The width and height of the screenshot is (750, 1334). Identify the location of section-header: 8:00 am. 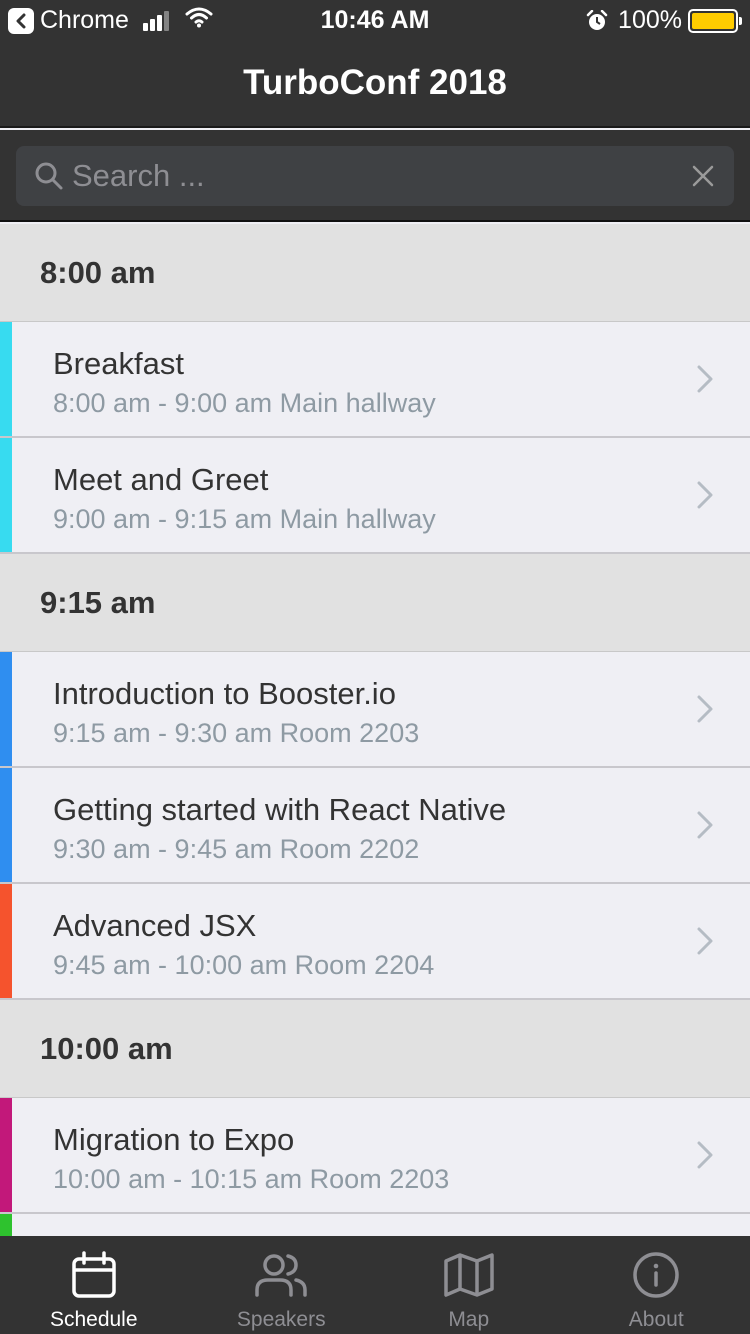
(375, 273).